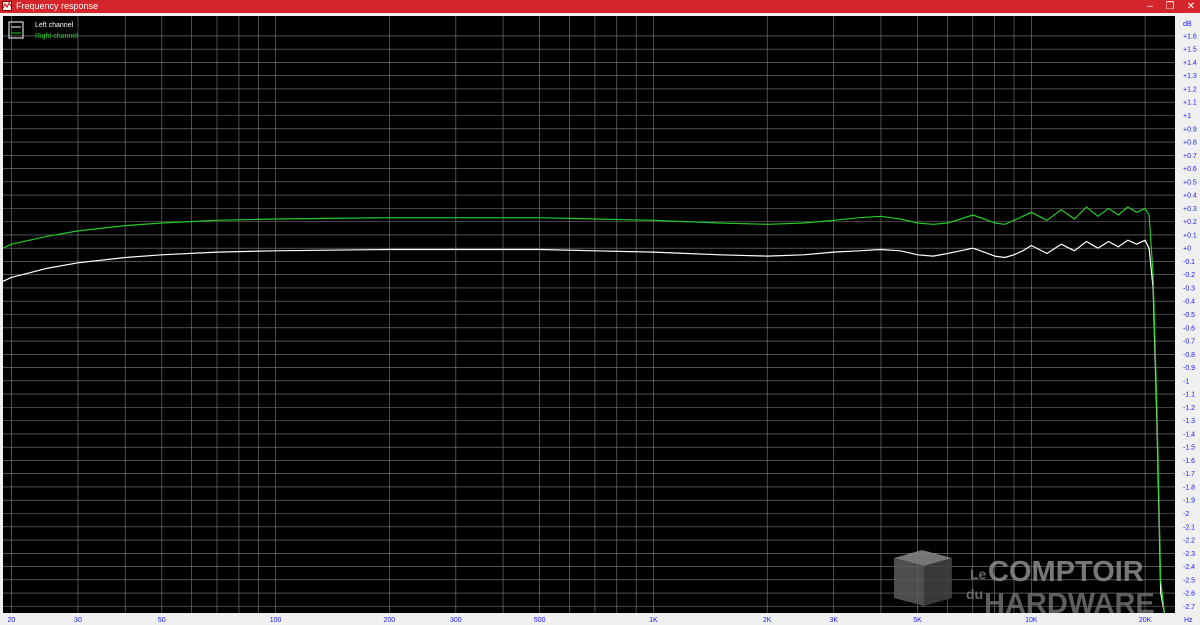 The image size is (1200, 625). I want to click on app-icon-graphic, so click(7, 5).